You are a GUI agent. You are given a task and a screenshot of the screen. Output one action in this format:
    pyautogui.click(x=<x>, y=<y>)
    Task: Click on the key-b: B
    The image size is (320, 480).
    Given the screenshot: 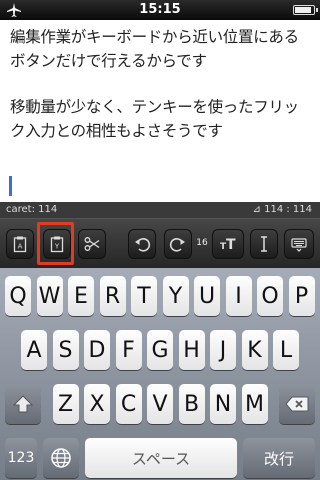 What is the action you would take?
    pyautogui.click(x=191, y=404)
    